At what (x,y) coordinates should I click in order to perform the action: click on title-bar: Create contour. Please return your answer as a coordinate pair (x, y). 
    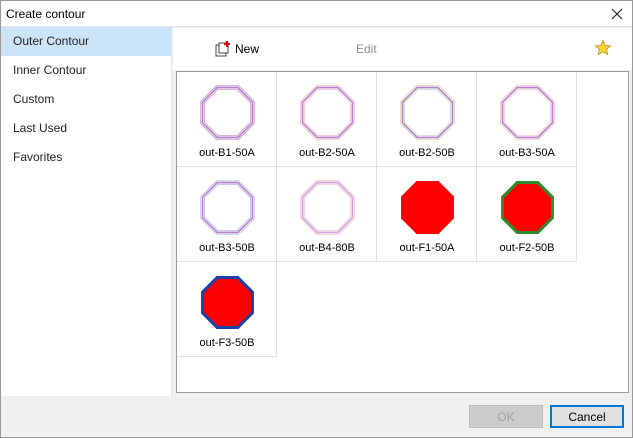
    Looking at the image, I should click on (316, 14).